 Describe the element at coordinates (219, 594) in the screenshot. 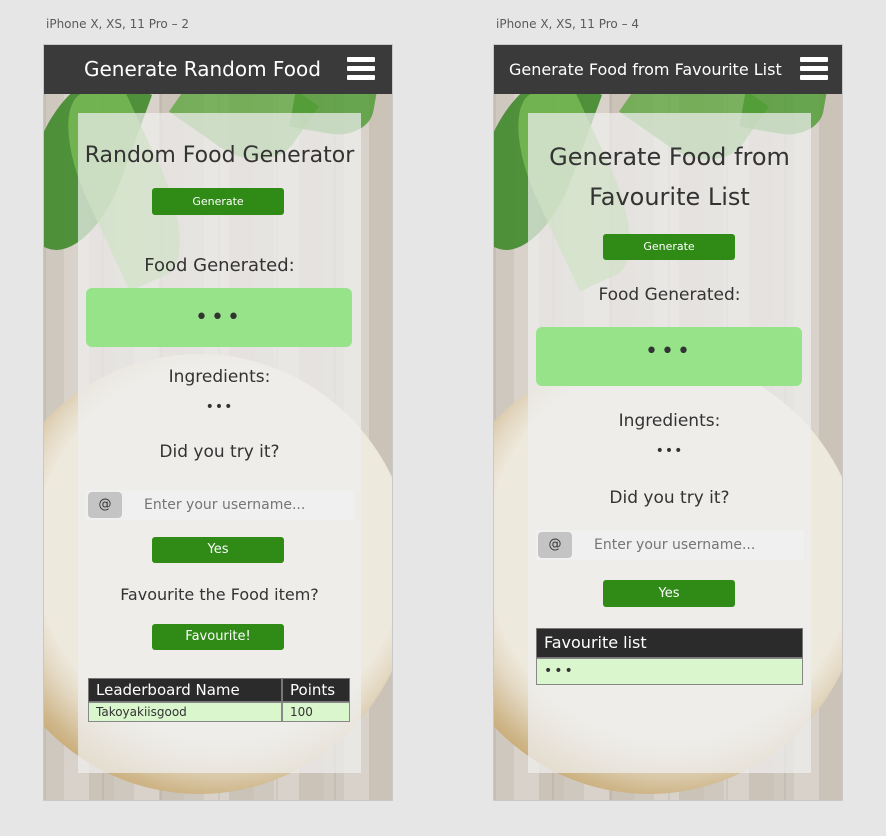

I see `favourite-question: Favourite the Food item?` at that location.